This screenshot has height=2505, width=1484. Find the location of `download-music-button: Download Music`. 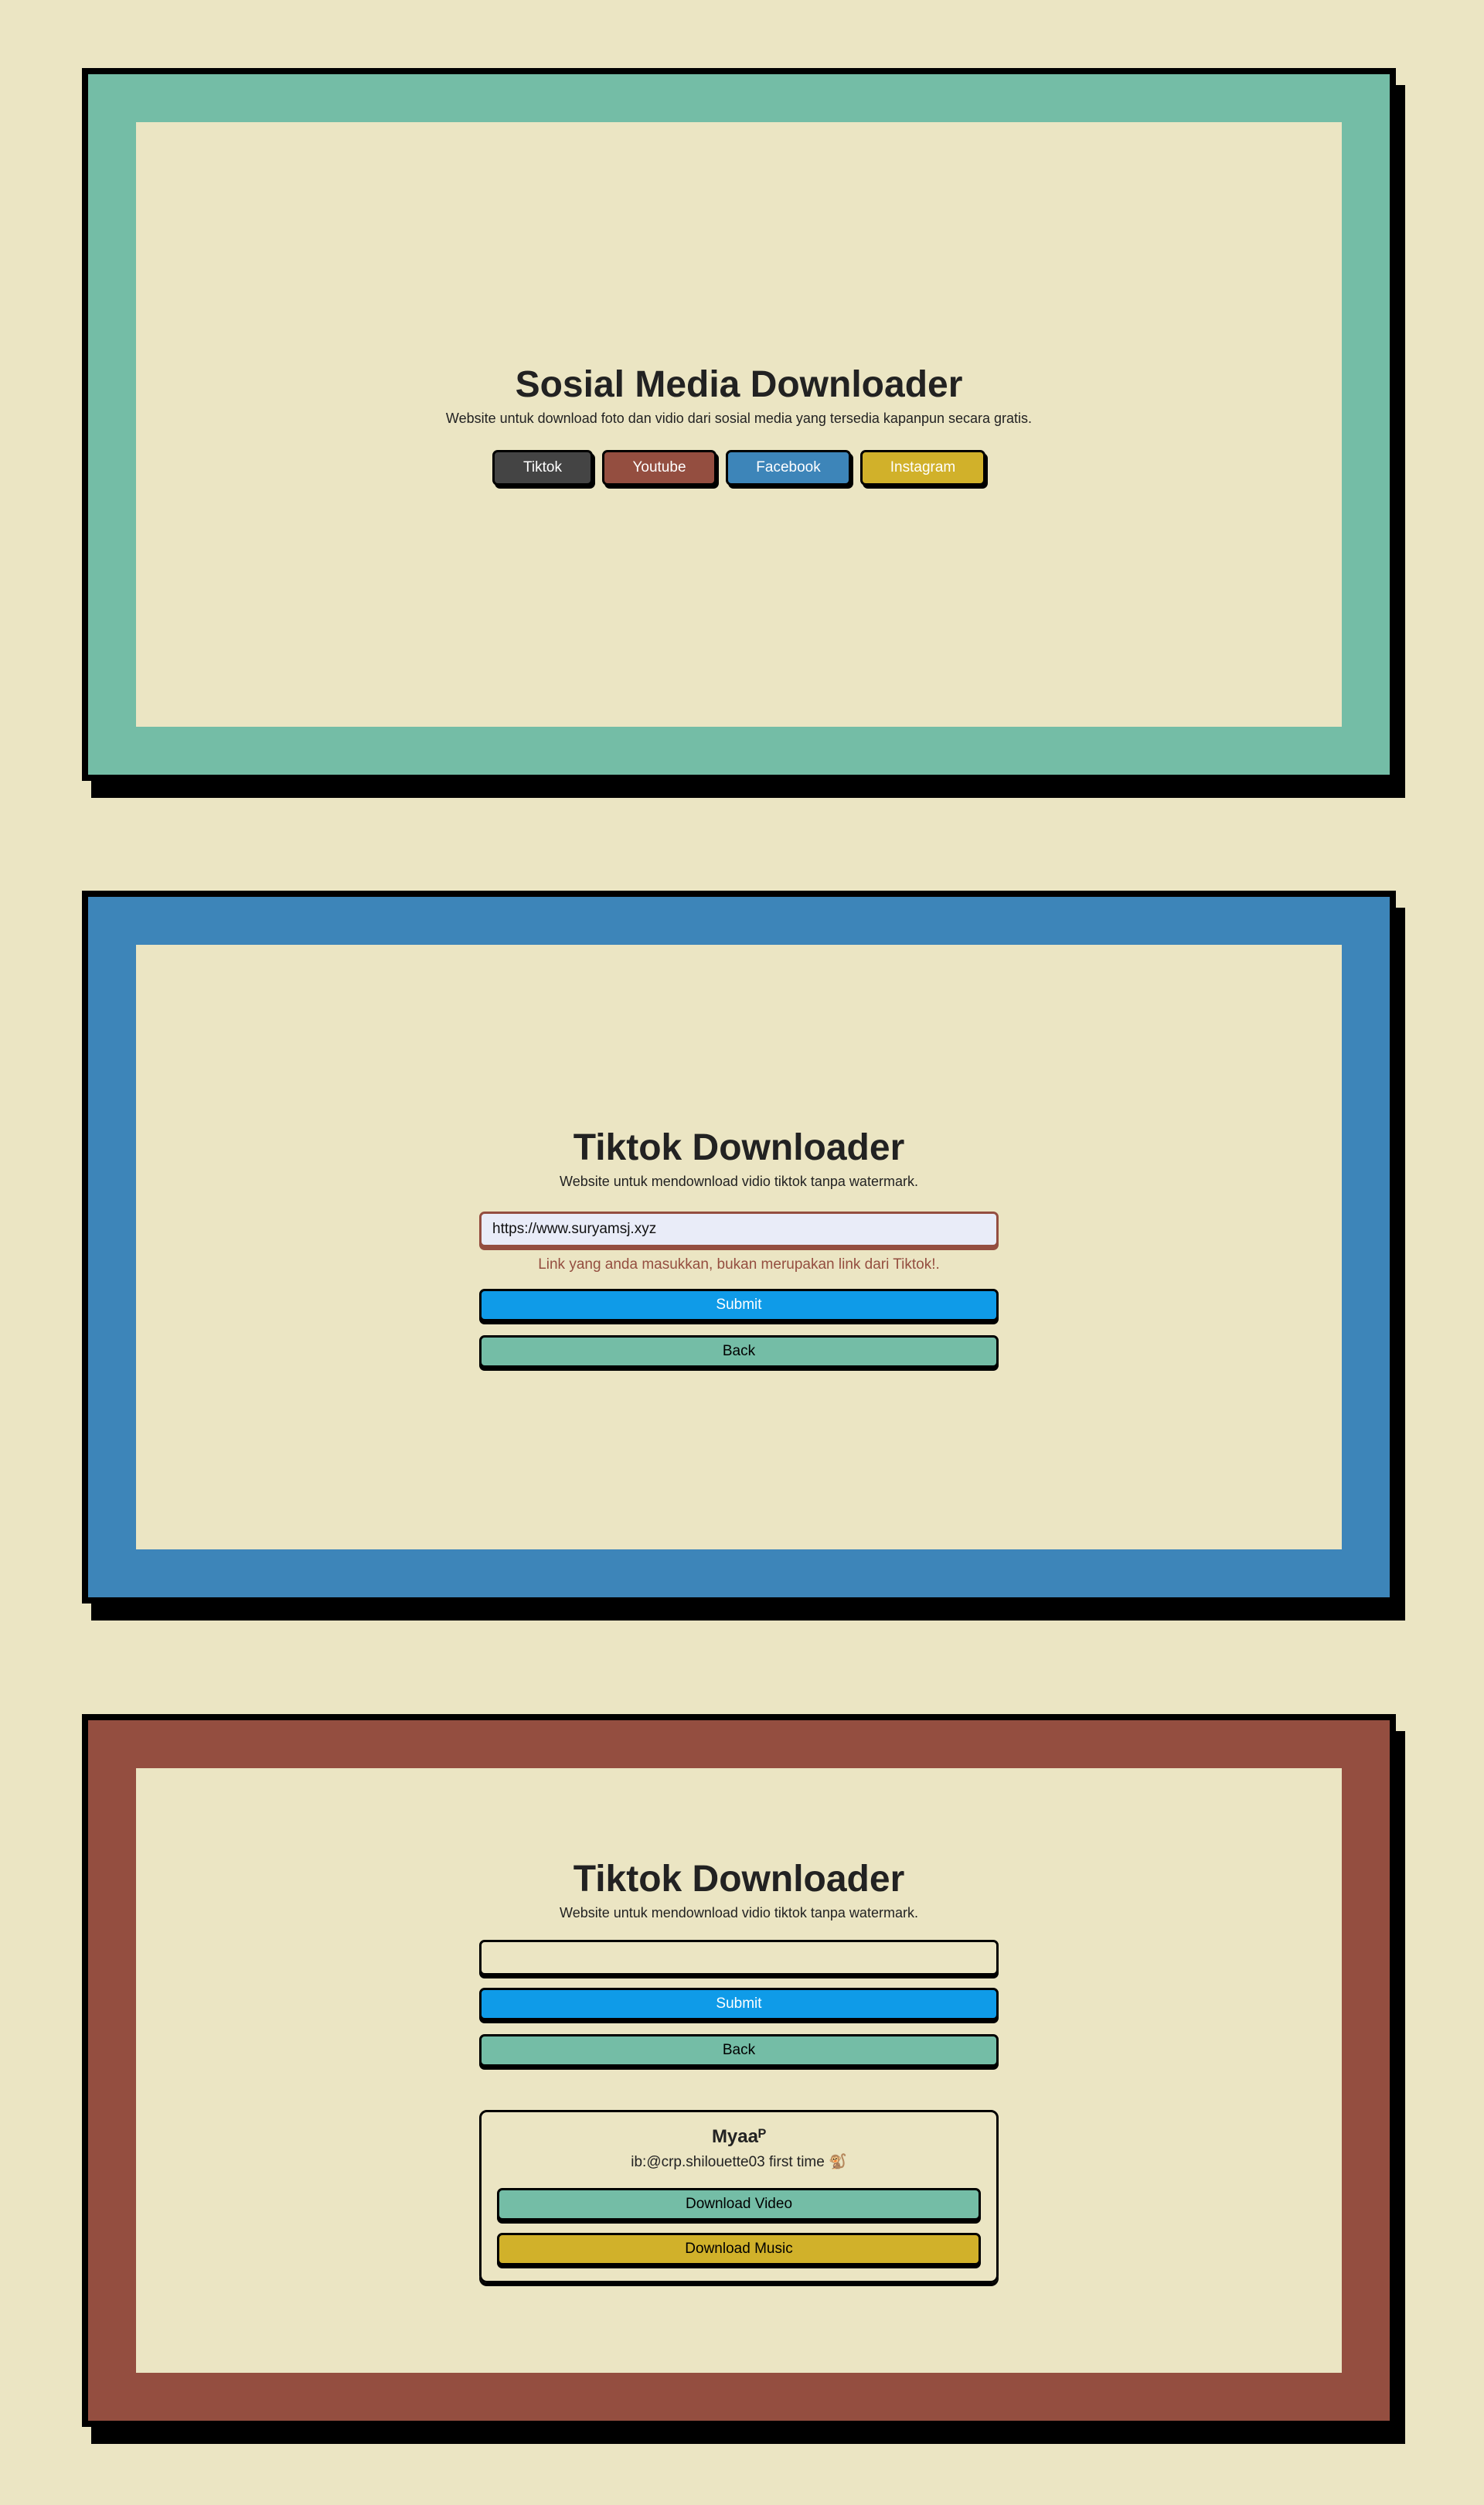

download-music-button: Download Music is located at coordinates (739, 2249).